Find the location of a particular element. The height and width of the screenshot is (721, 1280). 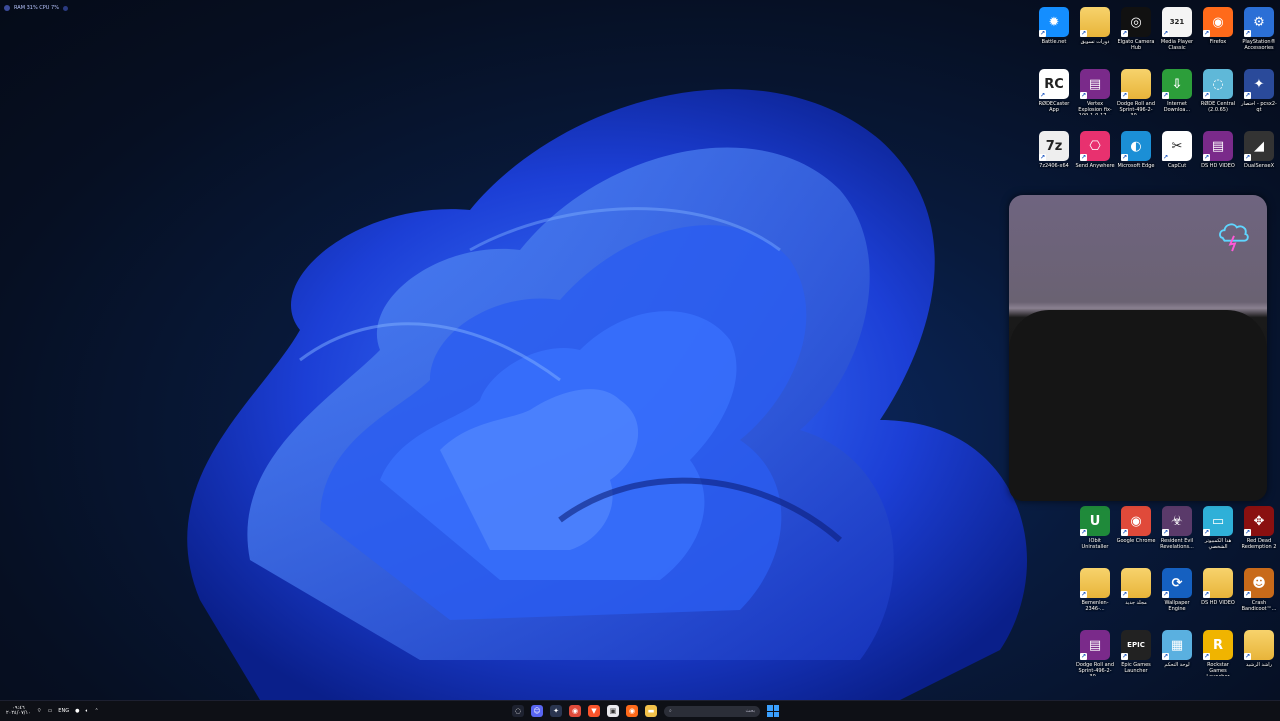

desktop-icon: ⚙ ↗ PlayStation® Accessories is located at coordinates (1259, 34).